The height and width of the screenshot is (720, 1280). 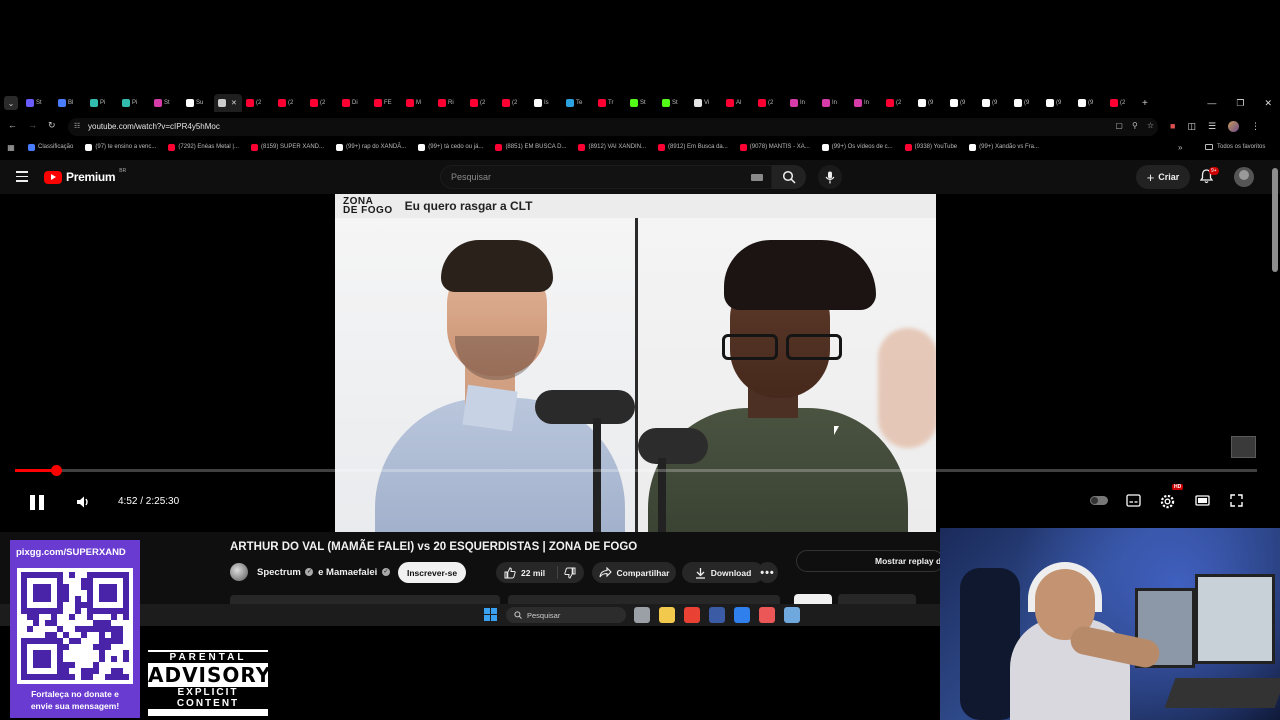 What do you see at coordinates (642, 615) in the screenshot?
I see `taskbar-app-task-view-icon` at bounding box center [642, 615].